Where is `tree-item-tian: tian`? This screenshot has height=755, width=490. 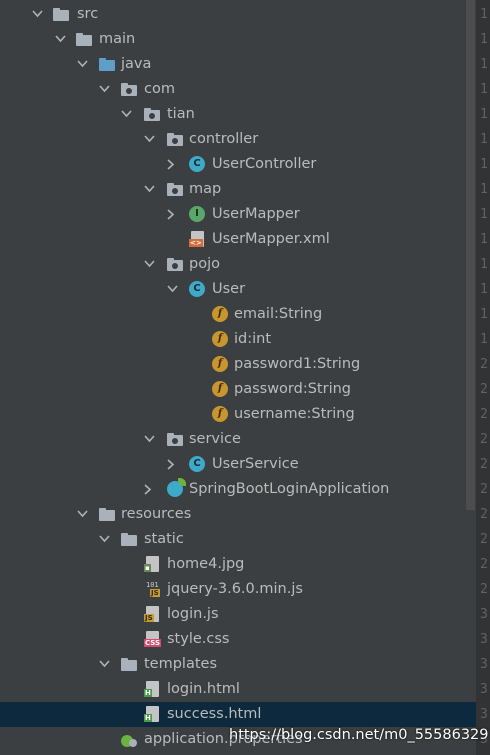 tree-item-tian: tian is located at coordinates (238, 114).